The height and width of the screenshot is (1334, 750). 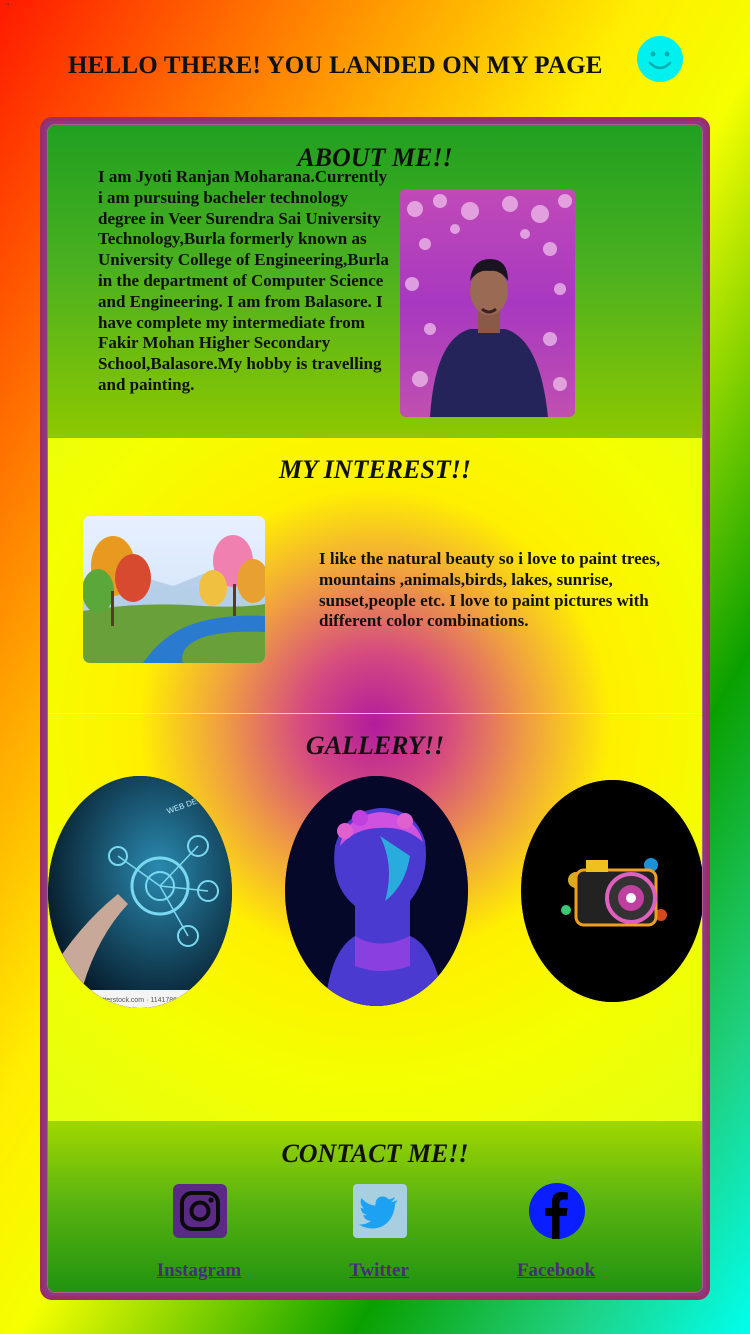 I want to click on gallery-heading: GALLERY!!, so click(x=375, y=745).